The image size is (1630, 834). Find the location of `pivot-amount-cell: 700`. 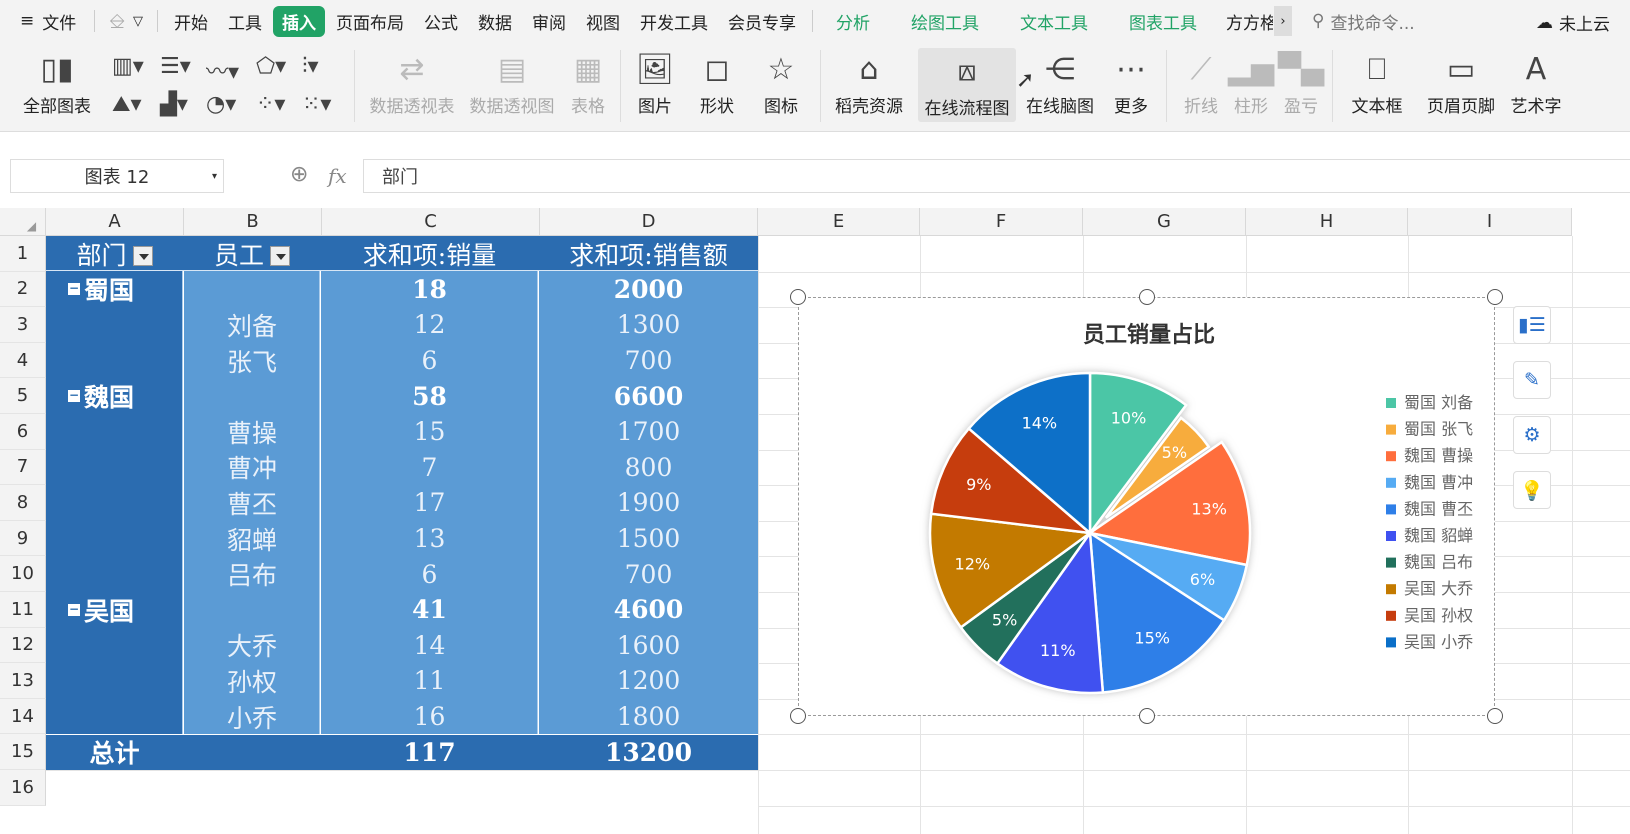

pivot-amount-cell: 700 is located at coordinates (648, 361).